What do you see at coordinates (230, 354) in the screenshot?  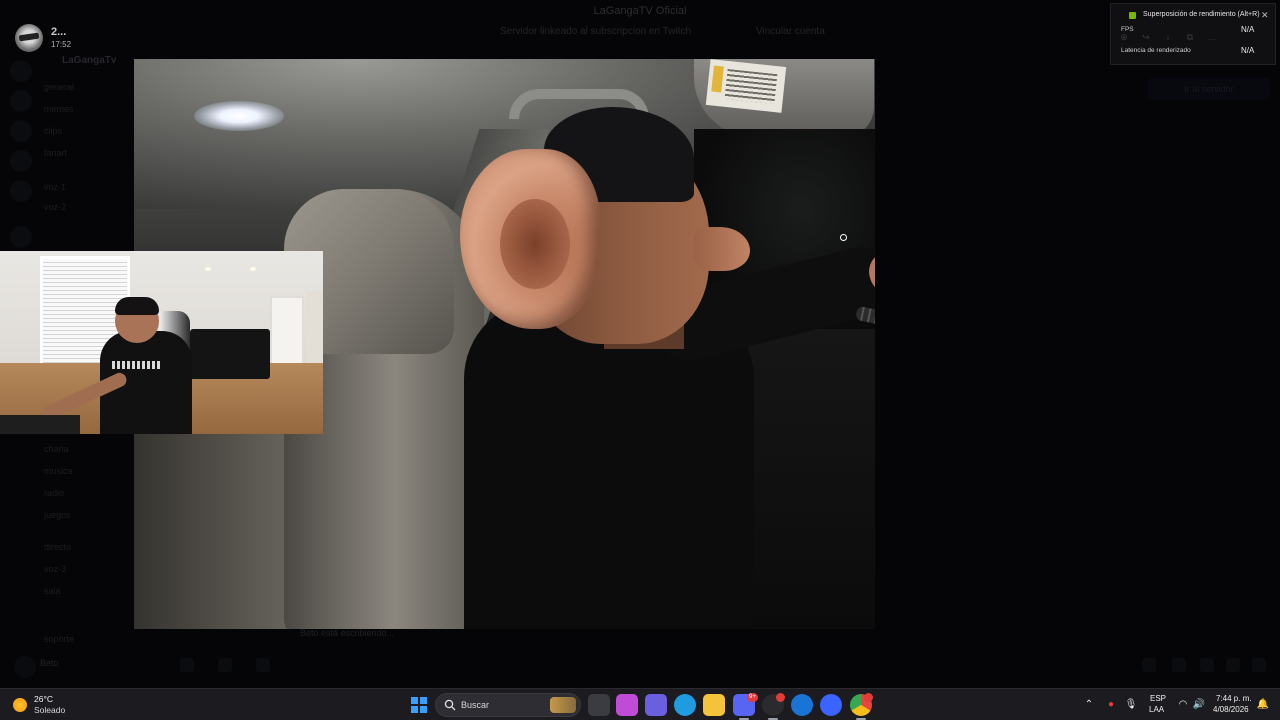 I see `webcam-scene-bed` at bounding box center [230, 354].